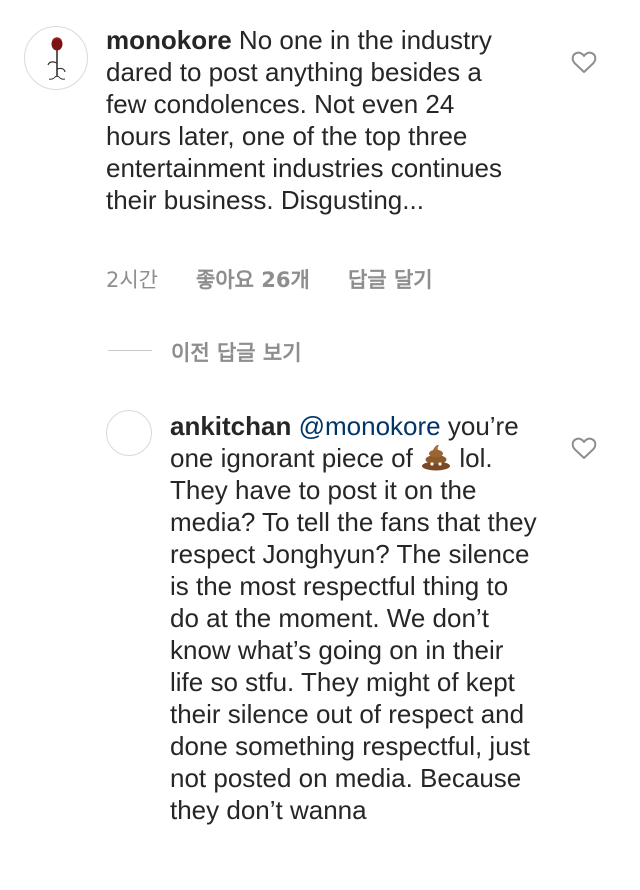  I want to click on comment-time: 2시간, so click(132, 280).